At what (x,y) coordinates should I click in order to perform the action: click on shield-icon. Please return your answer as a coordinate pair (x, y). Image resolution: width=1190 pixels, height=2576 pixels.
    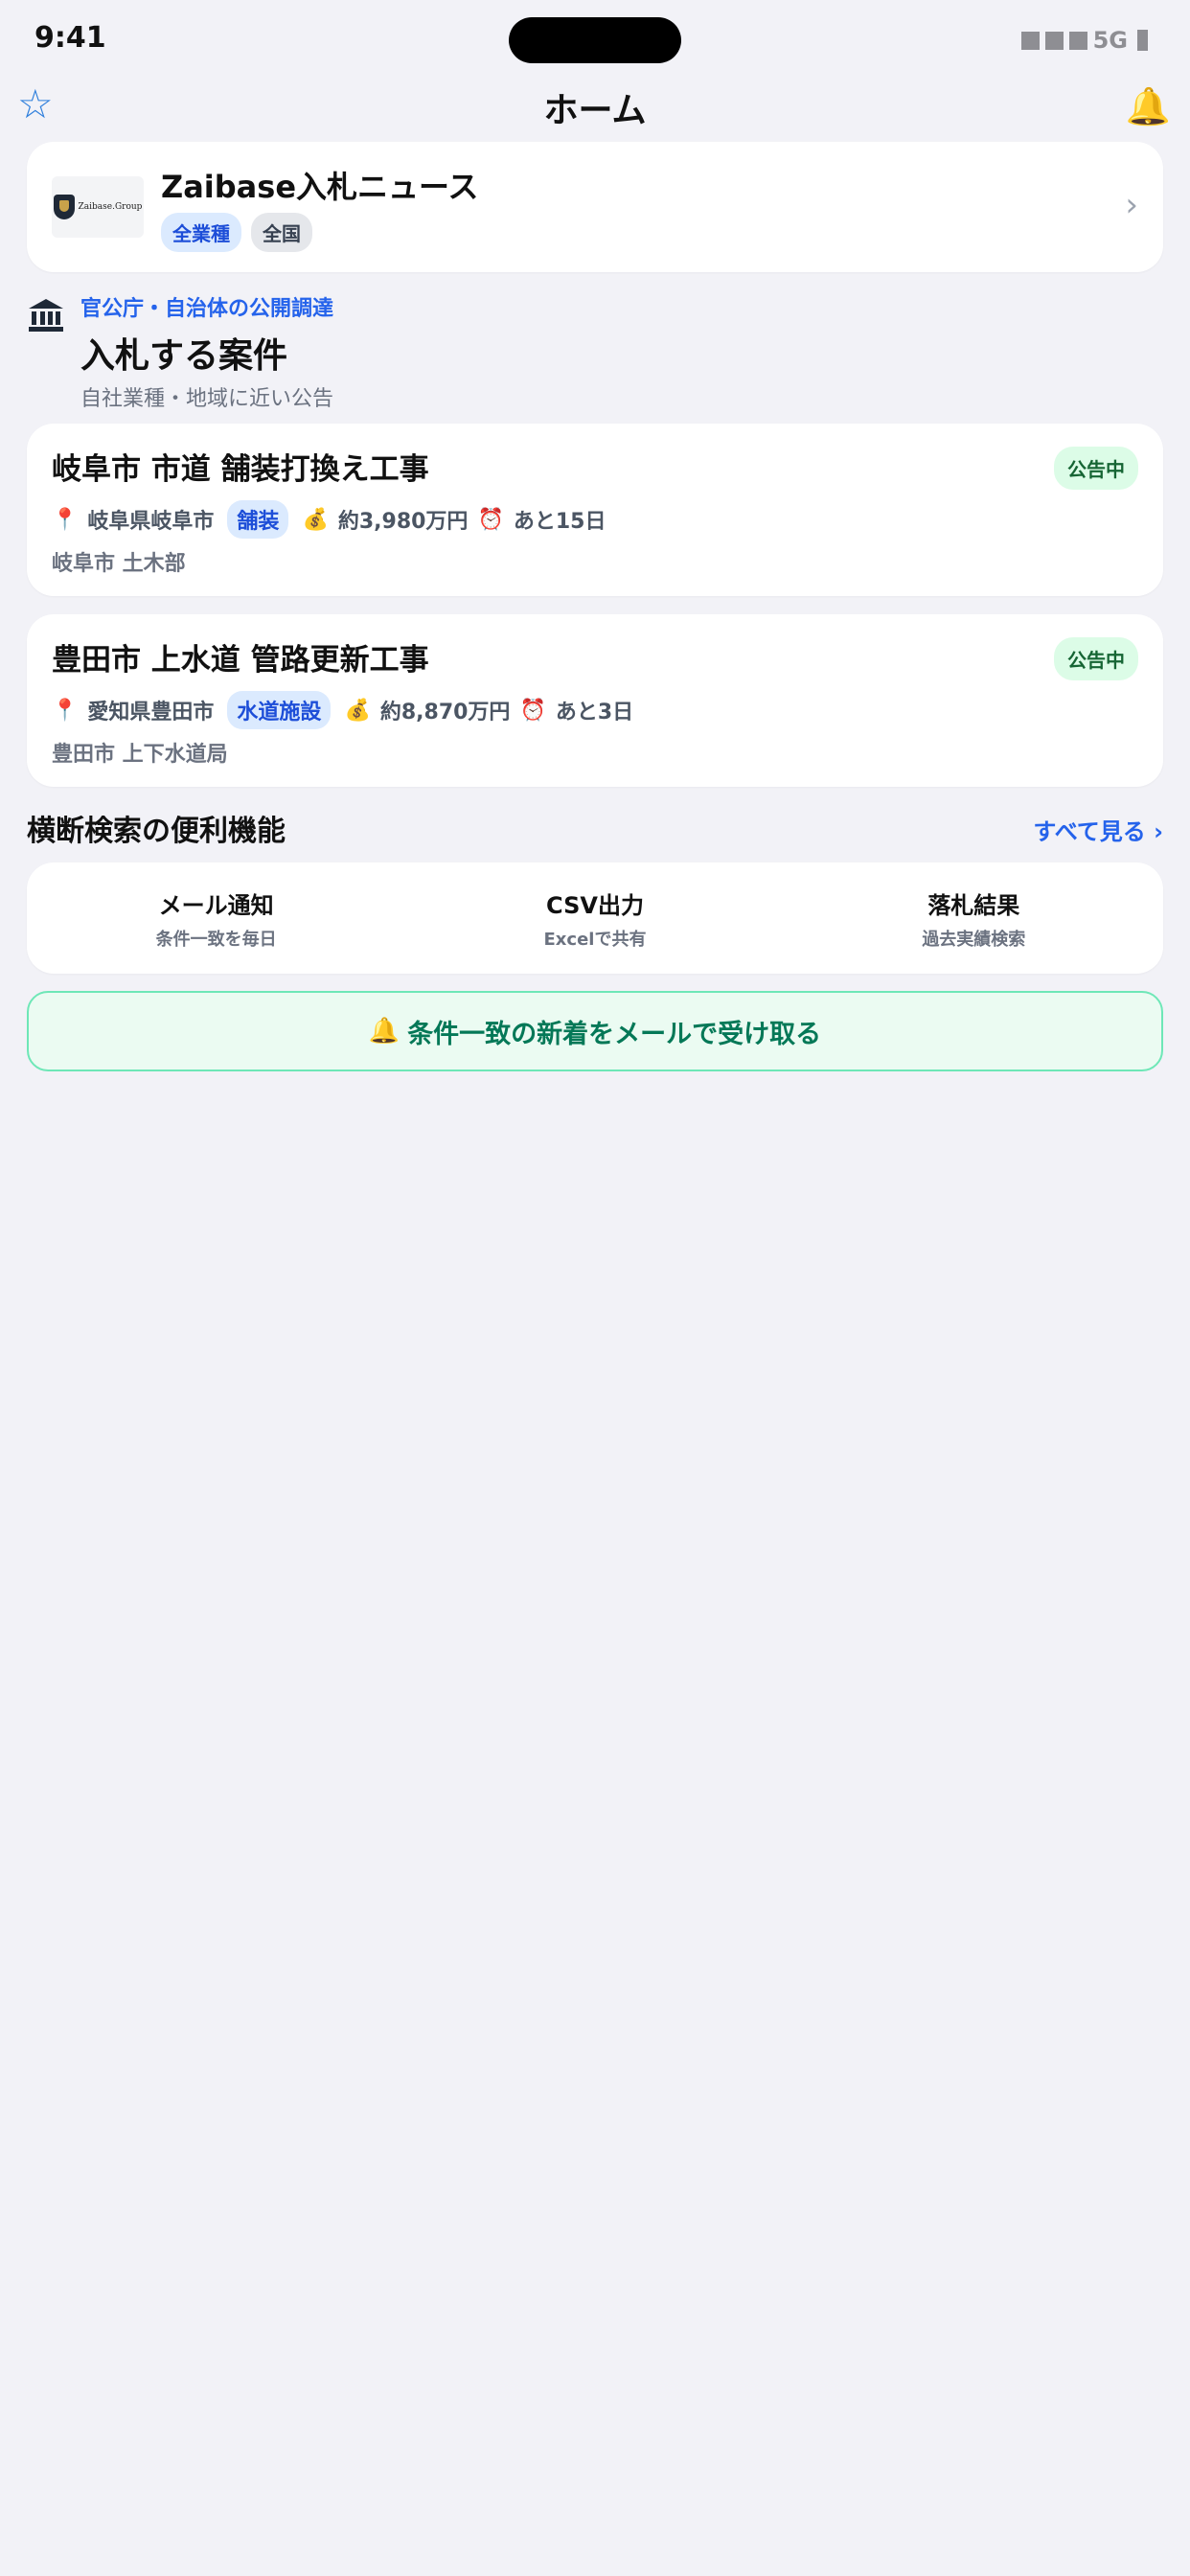
    Looking at the image, I should click on (64, 207).